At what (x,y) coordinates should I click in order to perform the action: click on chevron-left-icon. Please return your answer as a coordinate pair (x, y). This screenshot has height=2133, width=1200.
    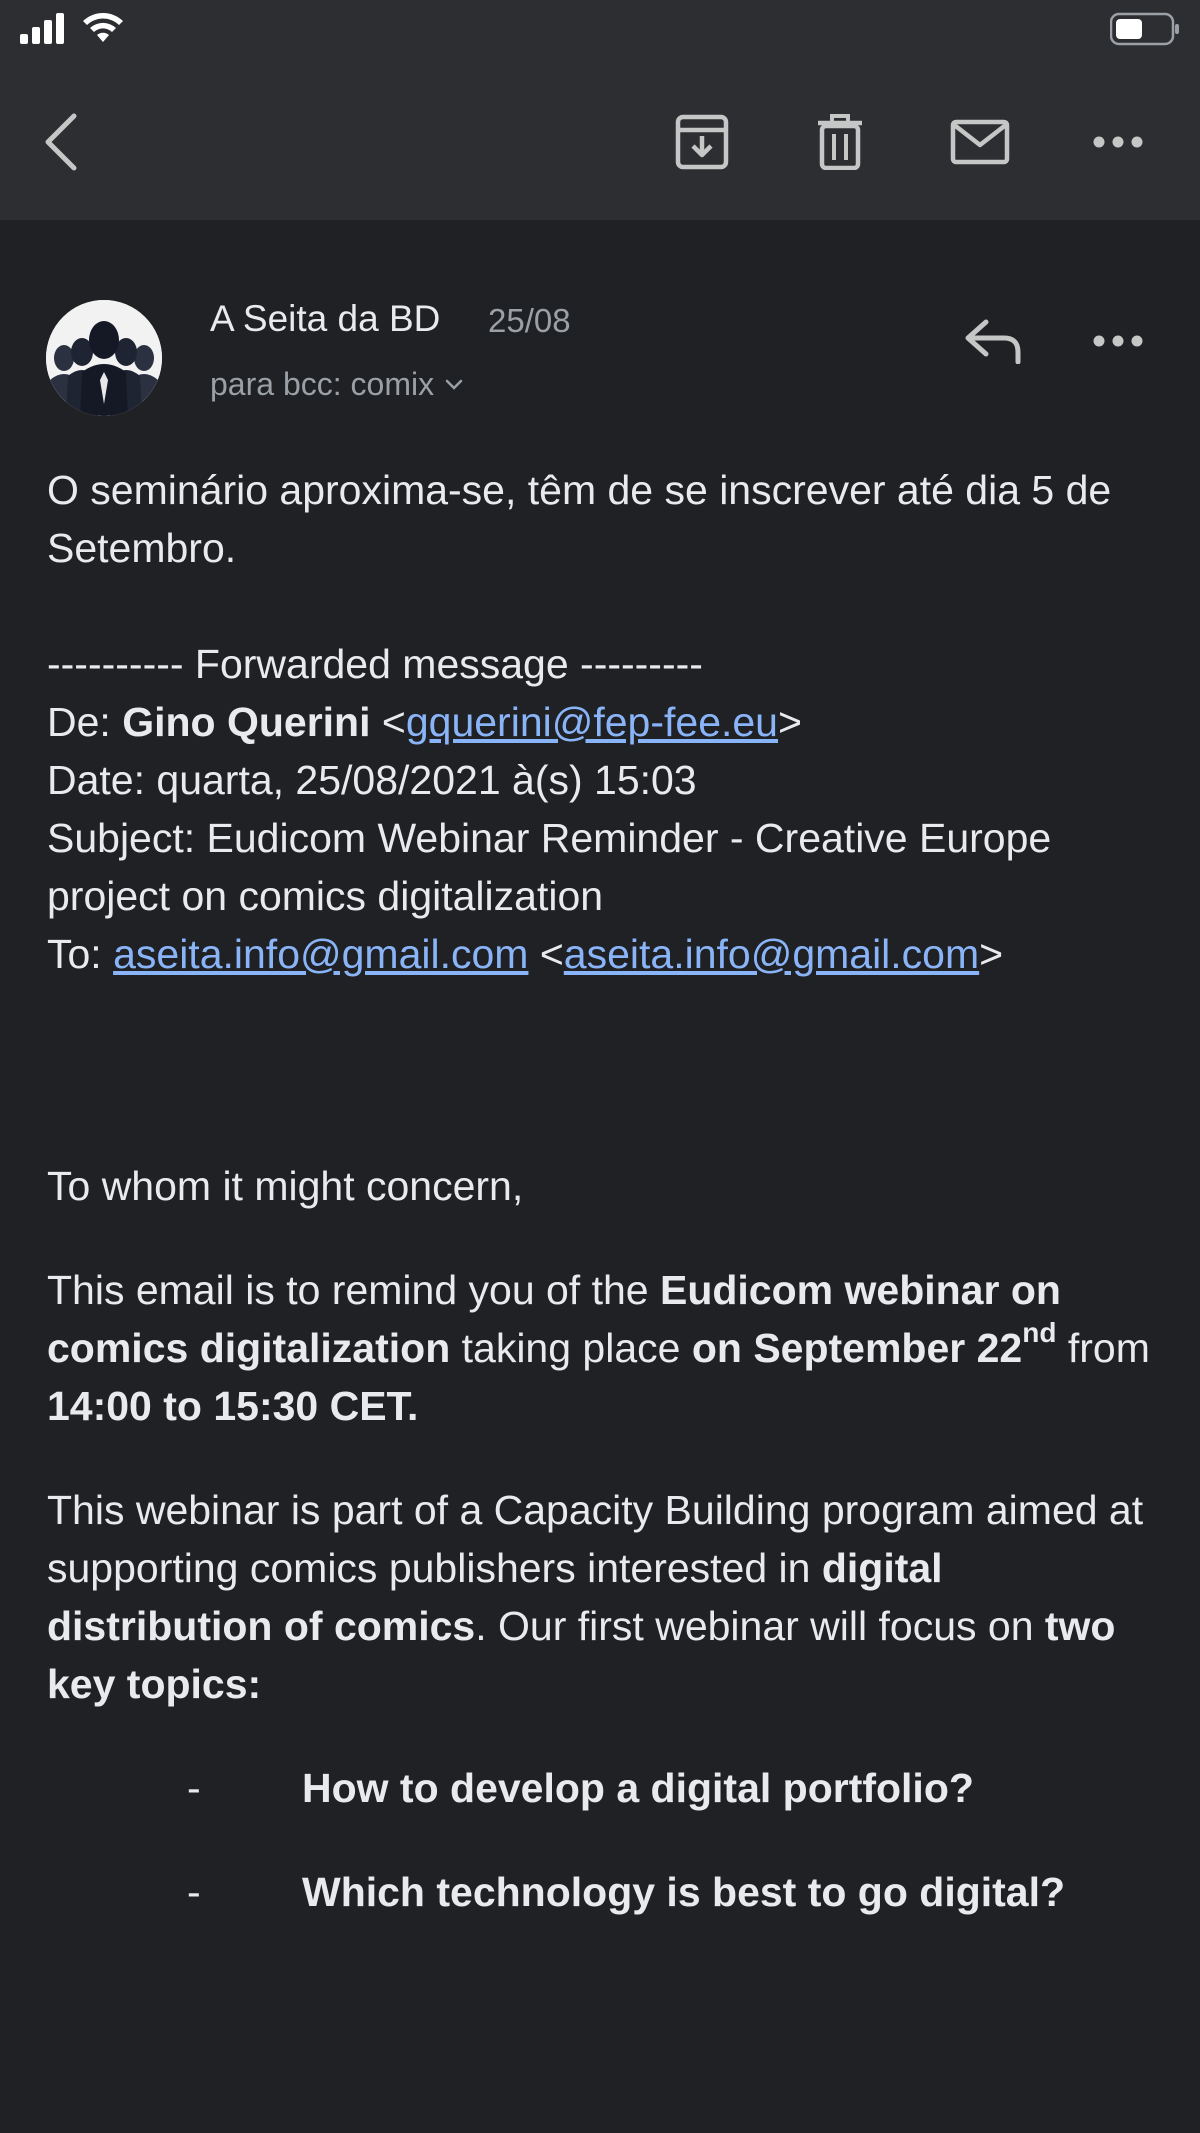
    Looking at the image, I should click on (61, 142).